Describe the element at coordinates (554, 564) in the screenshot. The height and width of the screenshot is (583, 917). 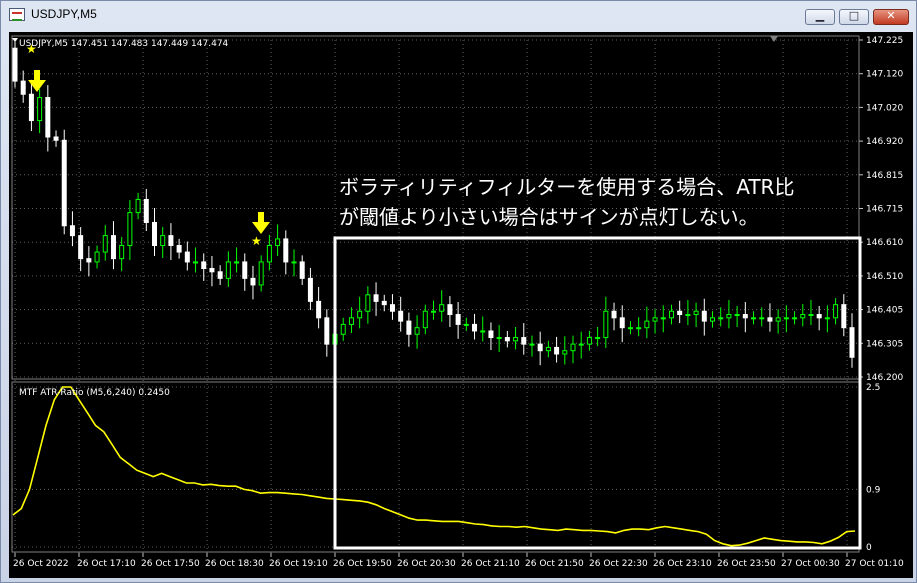
I see `time-axis-label: 26 Oct 21:50` at that location.